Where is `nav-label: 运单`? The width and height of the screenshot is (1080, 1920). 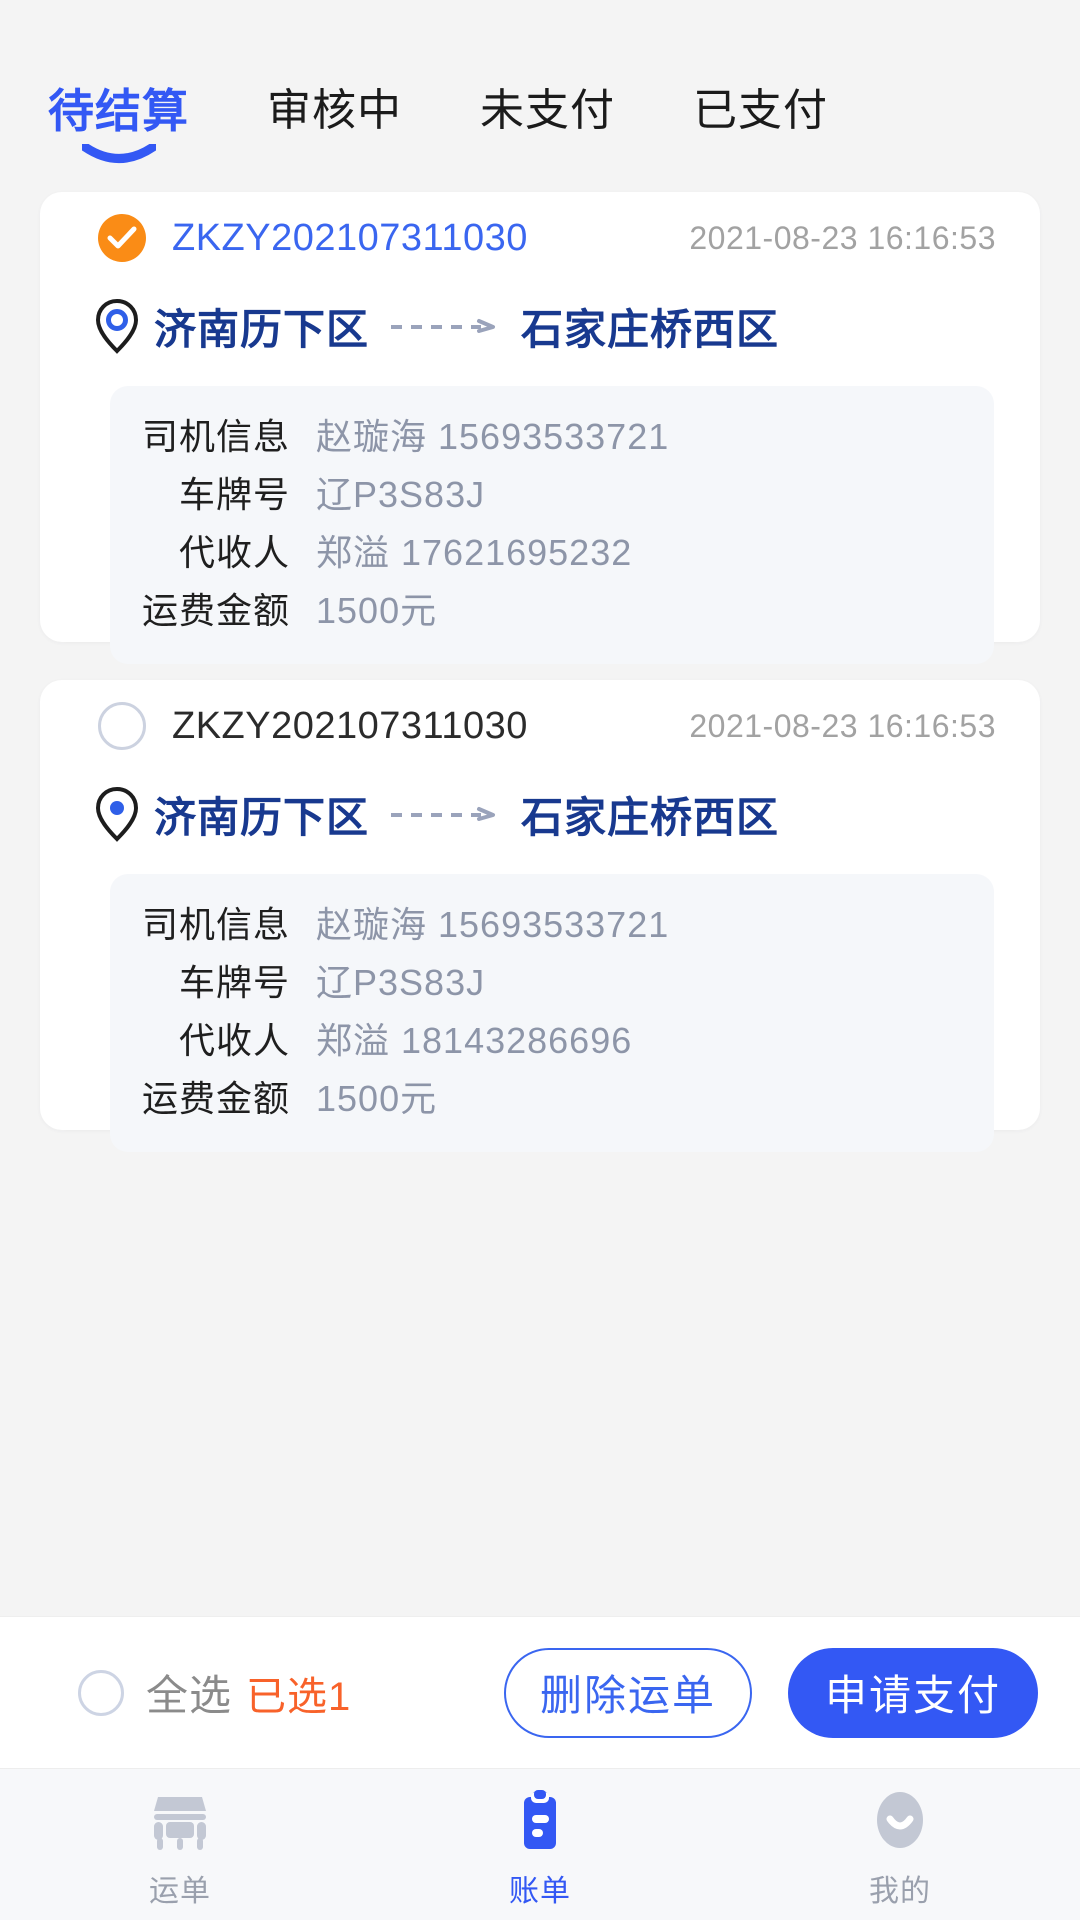
nav-label: 运单 is located at coordinates (180, 1891).